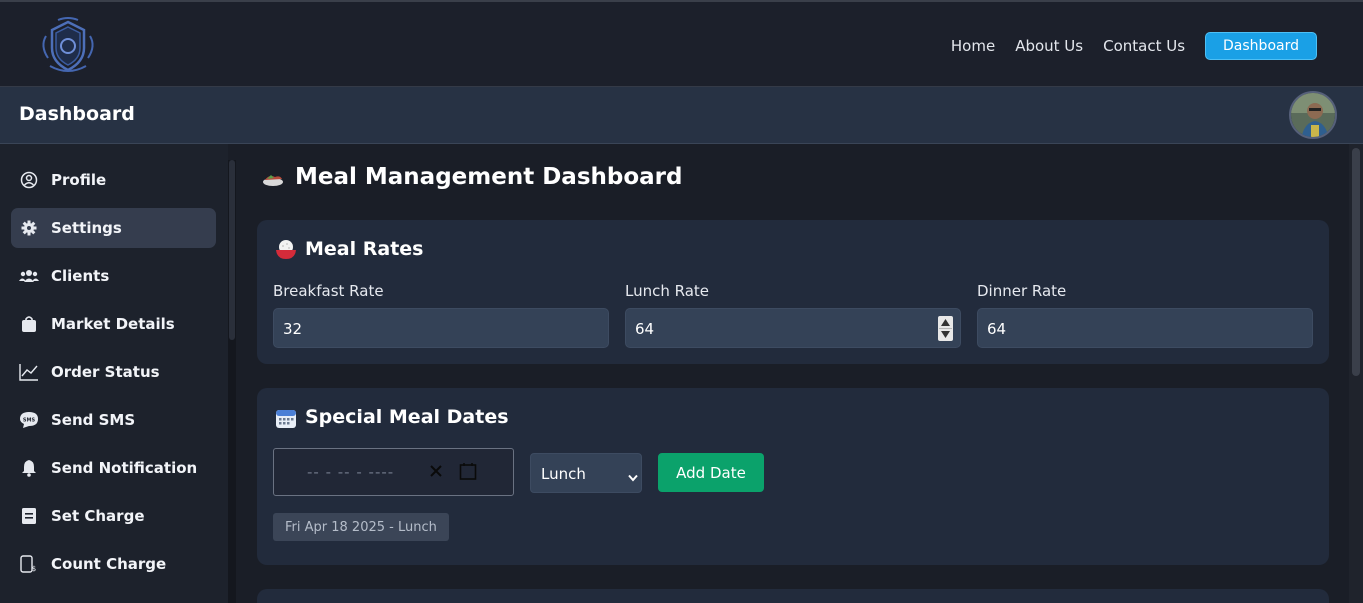 This screenshot has width=1363, height=603. What do you see at coordinates (109, 564) in the screenshot?
I see `sidebar-item-label: Count Charge` at bounding box center [109, 564].